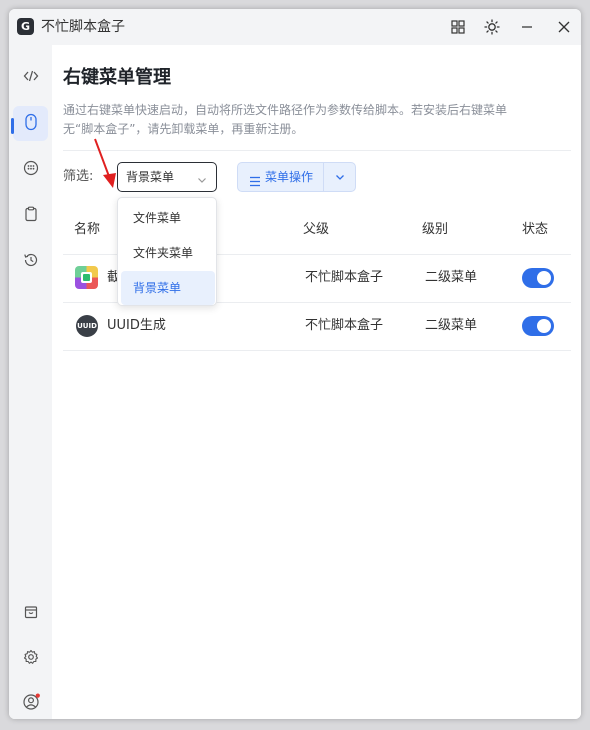 This screenshot has height=730, width=590. What do you see at coordinates (535, 229) in the screenshot?
I see `column-header-status: 状态` at bounding box center [535, 229].